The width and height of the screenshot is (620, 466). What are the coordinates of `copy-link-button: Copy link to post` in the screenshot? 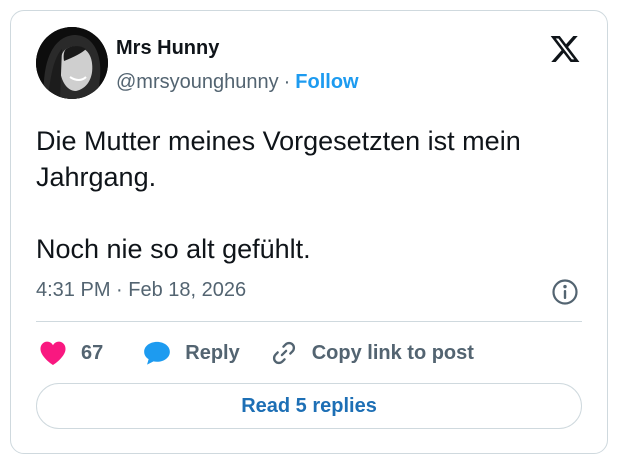 It's located at (372, 353).